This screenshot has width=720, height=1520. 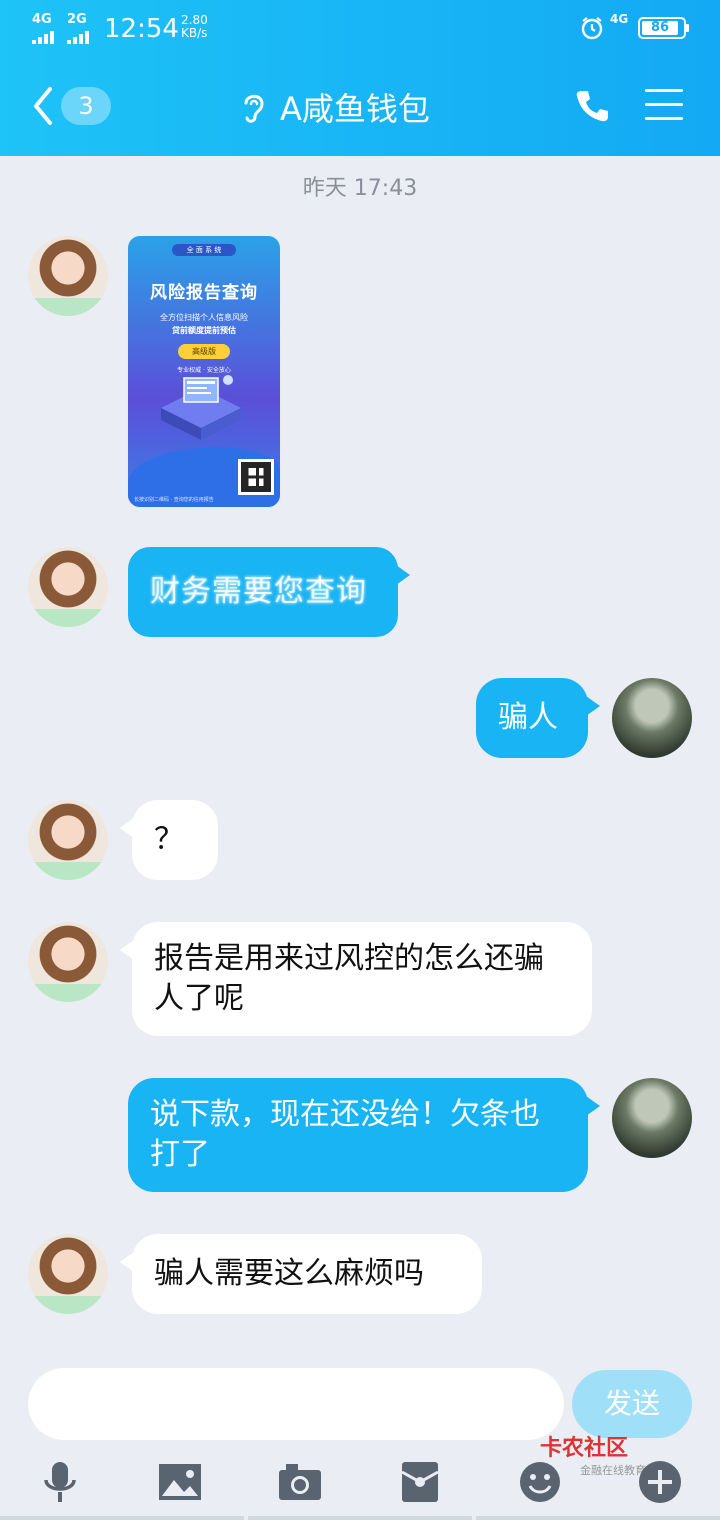 I want to click on poster-tag: 全 面 系 统, so click(x=204, y=250).